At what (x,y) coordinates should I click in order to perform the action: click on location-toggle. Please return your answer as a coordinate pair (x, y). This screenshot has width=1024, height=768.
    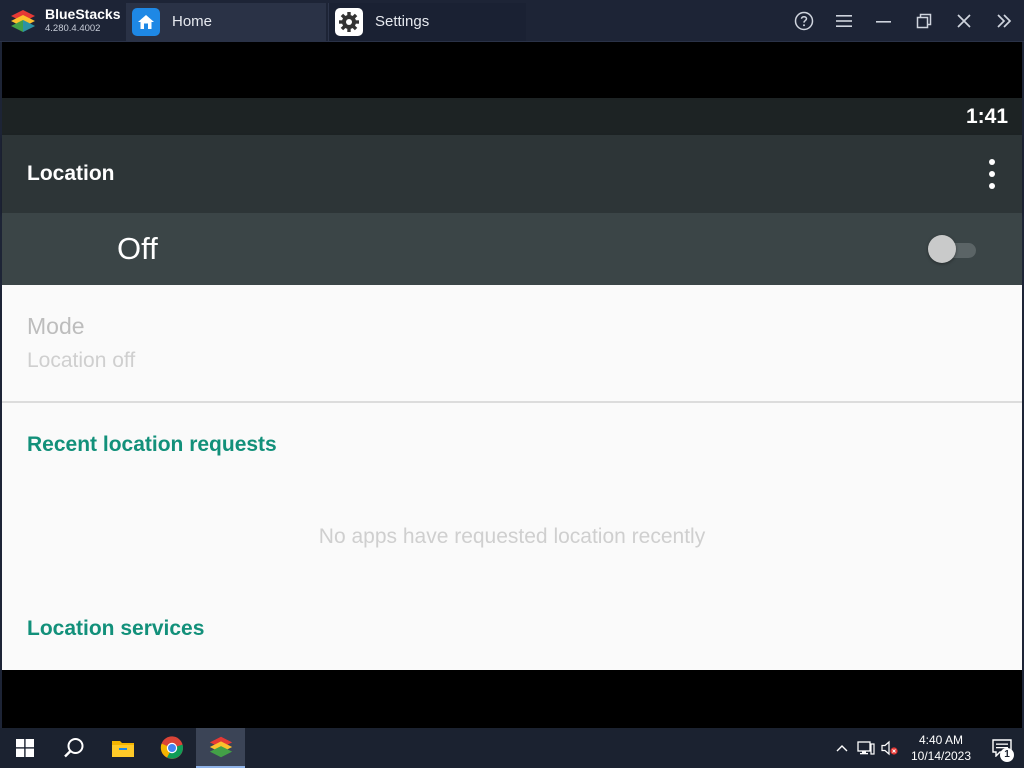
    Looking at the image, I should click on (953, 249).